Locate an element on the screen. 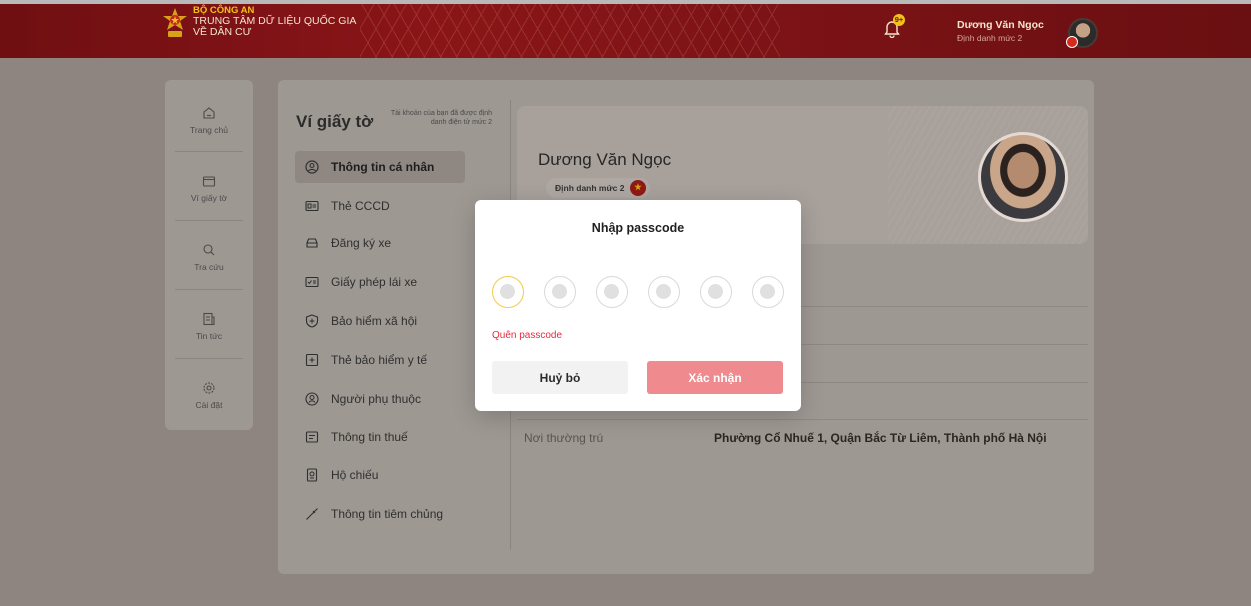 Image resolution: width=1251 pixels, height=606 pixels. sidebar-item-label: Trang chủ is located at coordinates (209, 130).